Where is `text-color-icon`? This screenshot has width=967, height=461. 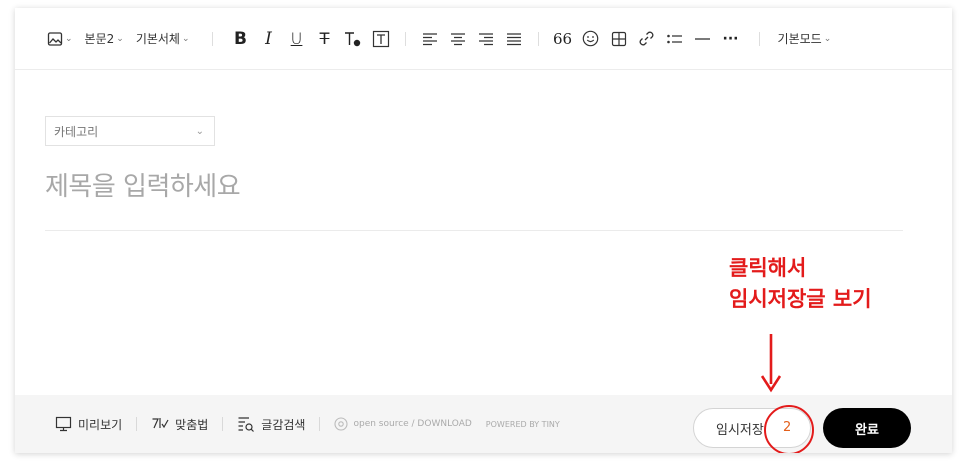
text-color-icon is located at coordinates (352, 38).